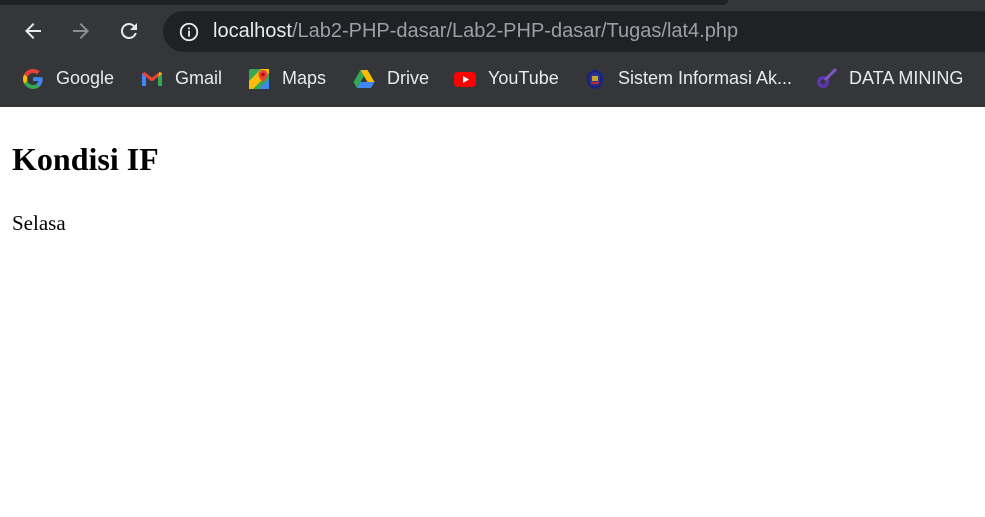 The width and height of the screenshot is (985, 517). What do you see at coordinates (304, 78) in the screenshot?
I see `bookmark-label: Maps` at bounding box center [304, 78].